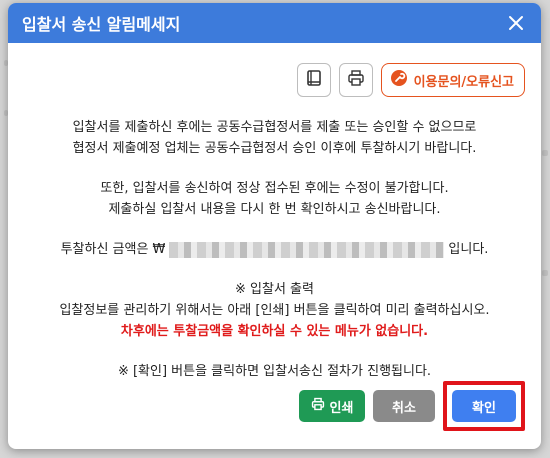 The height and width of the screenshot is (458, 550). Describe the element at coordinates (468, 249) in the screenshot. I see `amount-suffix: 입니다.` at that location.